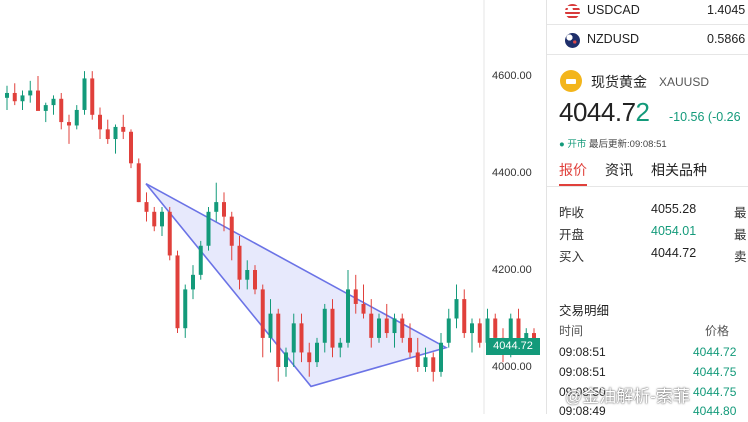 The height and width of the screenshot is (422, 748). I want to click on current-price-tag: 4044.72, so click(513, 346).